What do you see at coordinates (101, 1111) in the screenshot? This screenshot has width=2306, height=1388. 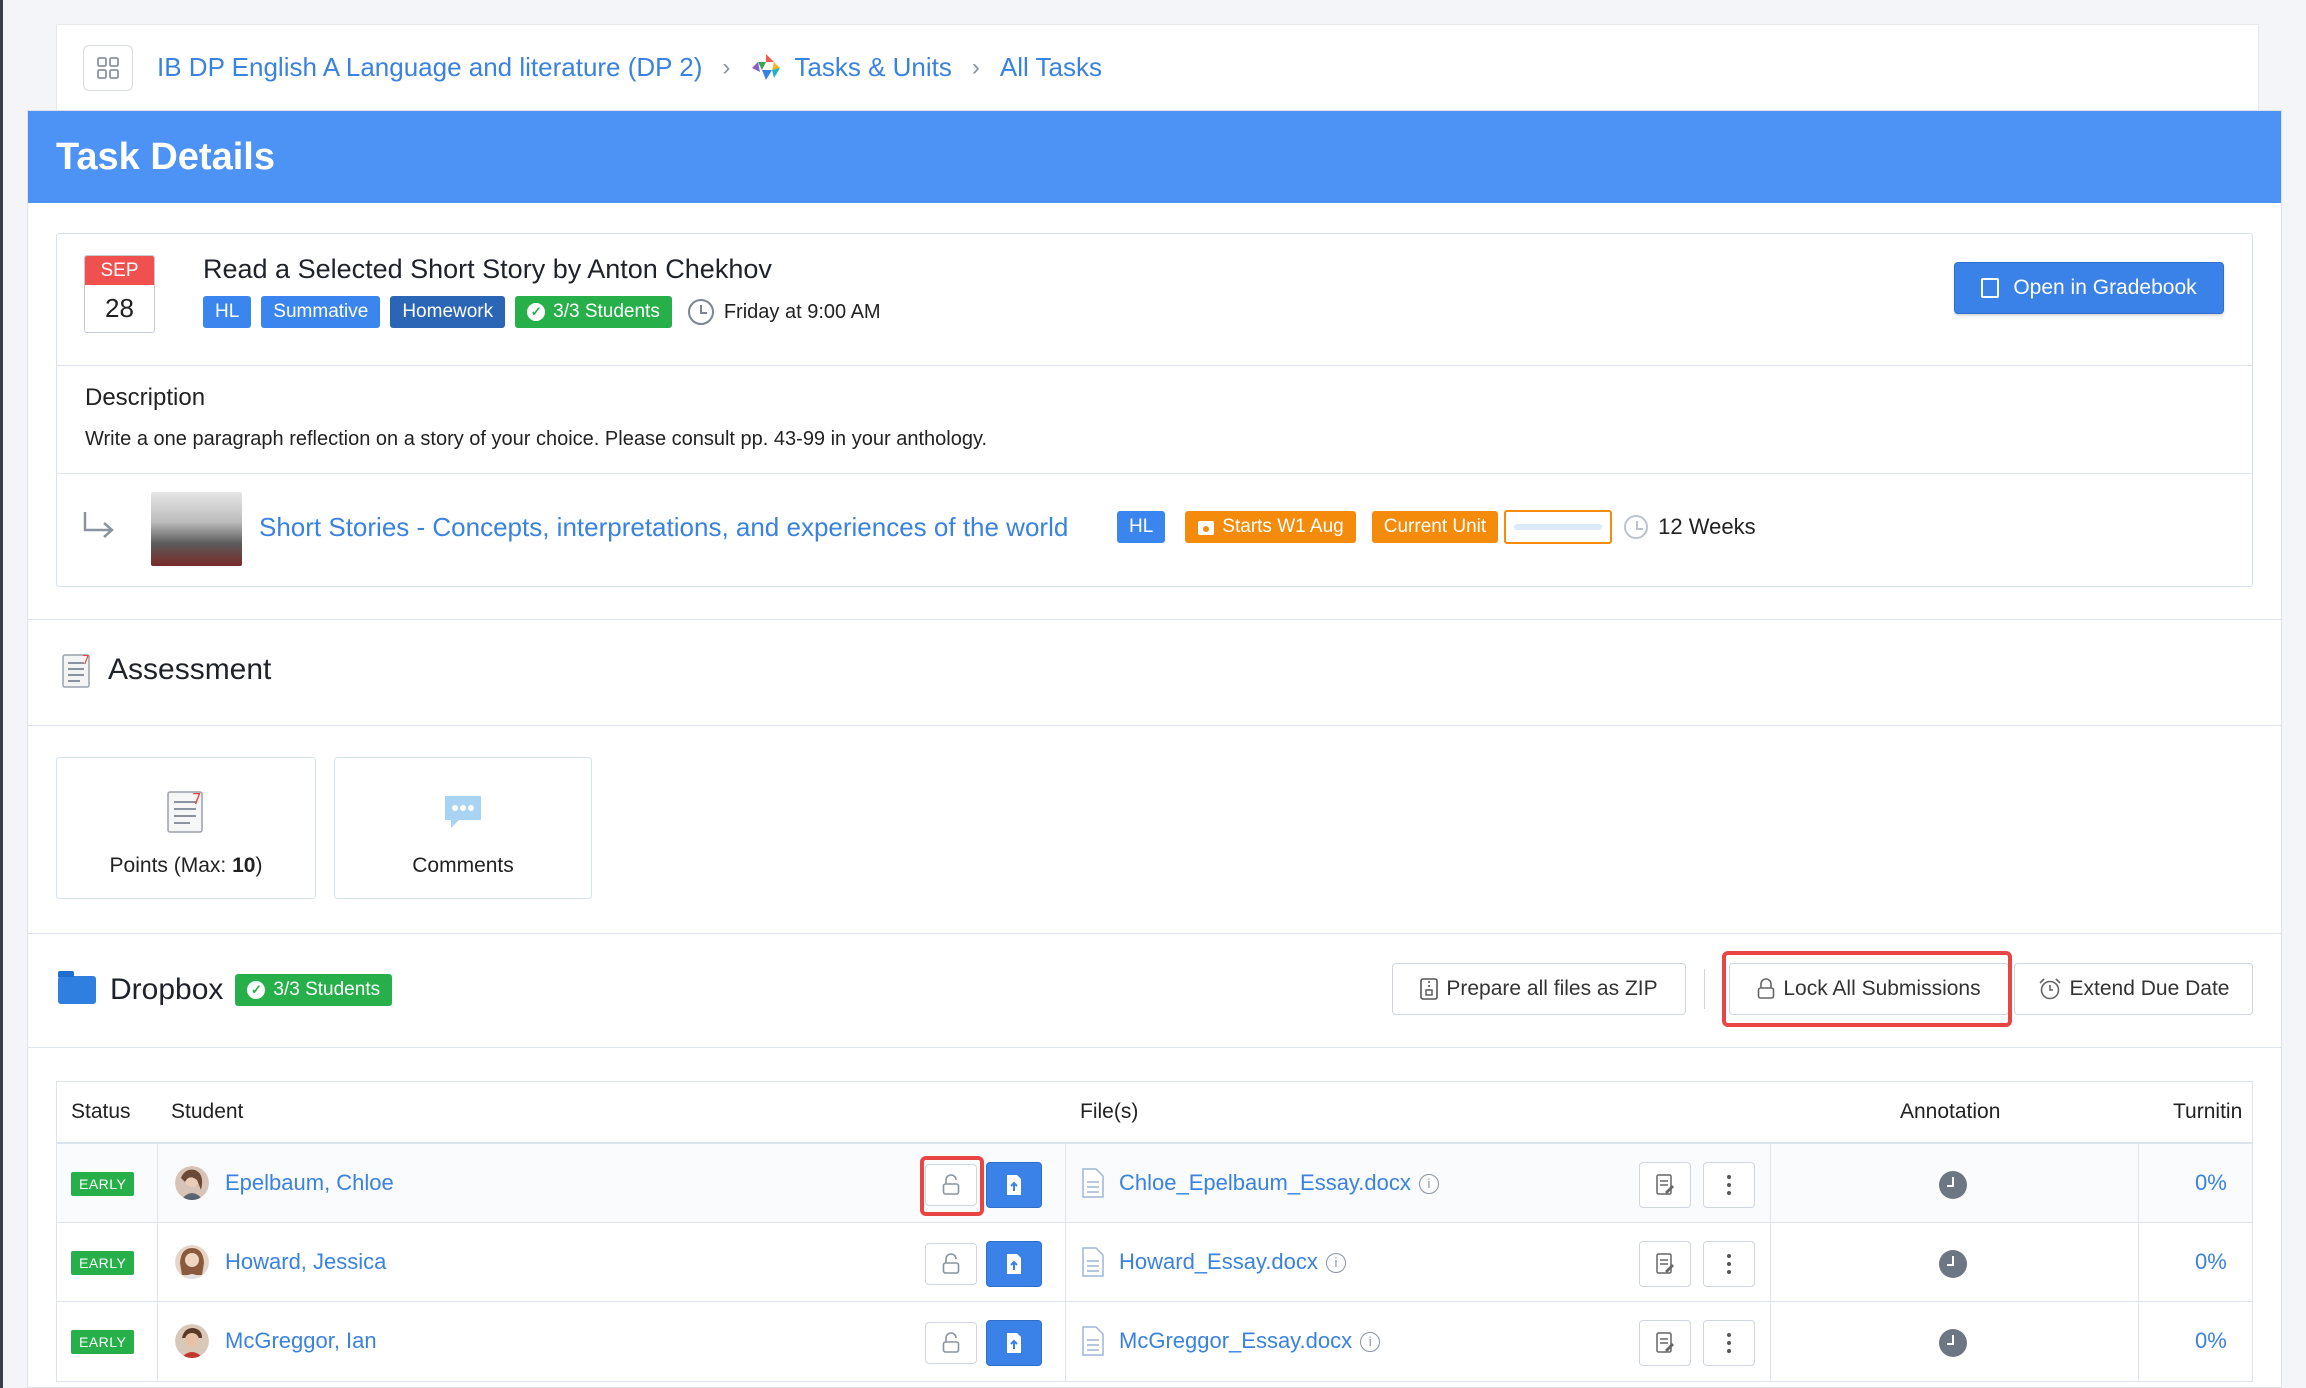 I see `col-status: Status` at bounding box center [101, 1111].